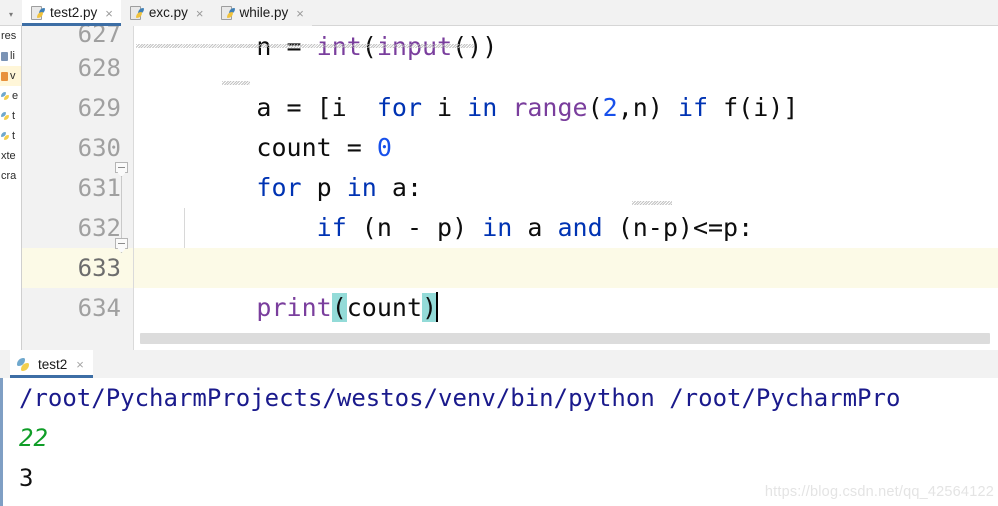  Describe the element at coordinates (879, 492) in the screenshot. I see `watermark-text: https://blog.csdn.net/qq_42564122` at that location.